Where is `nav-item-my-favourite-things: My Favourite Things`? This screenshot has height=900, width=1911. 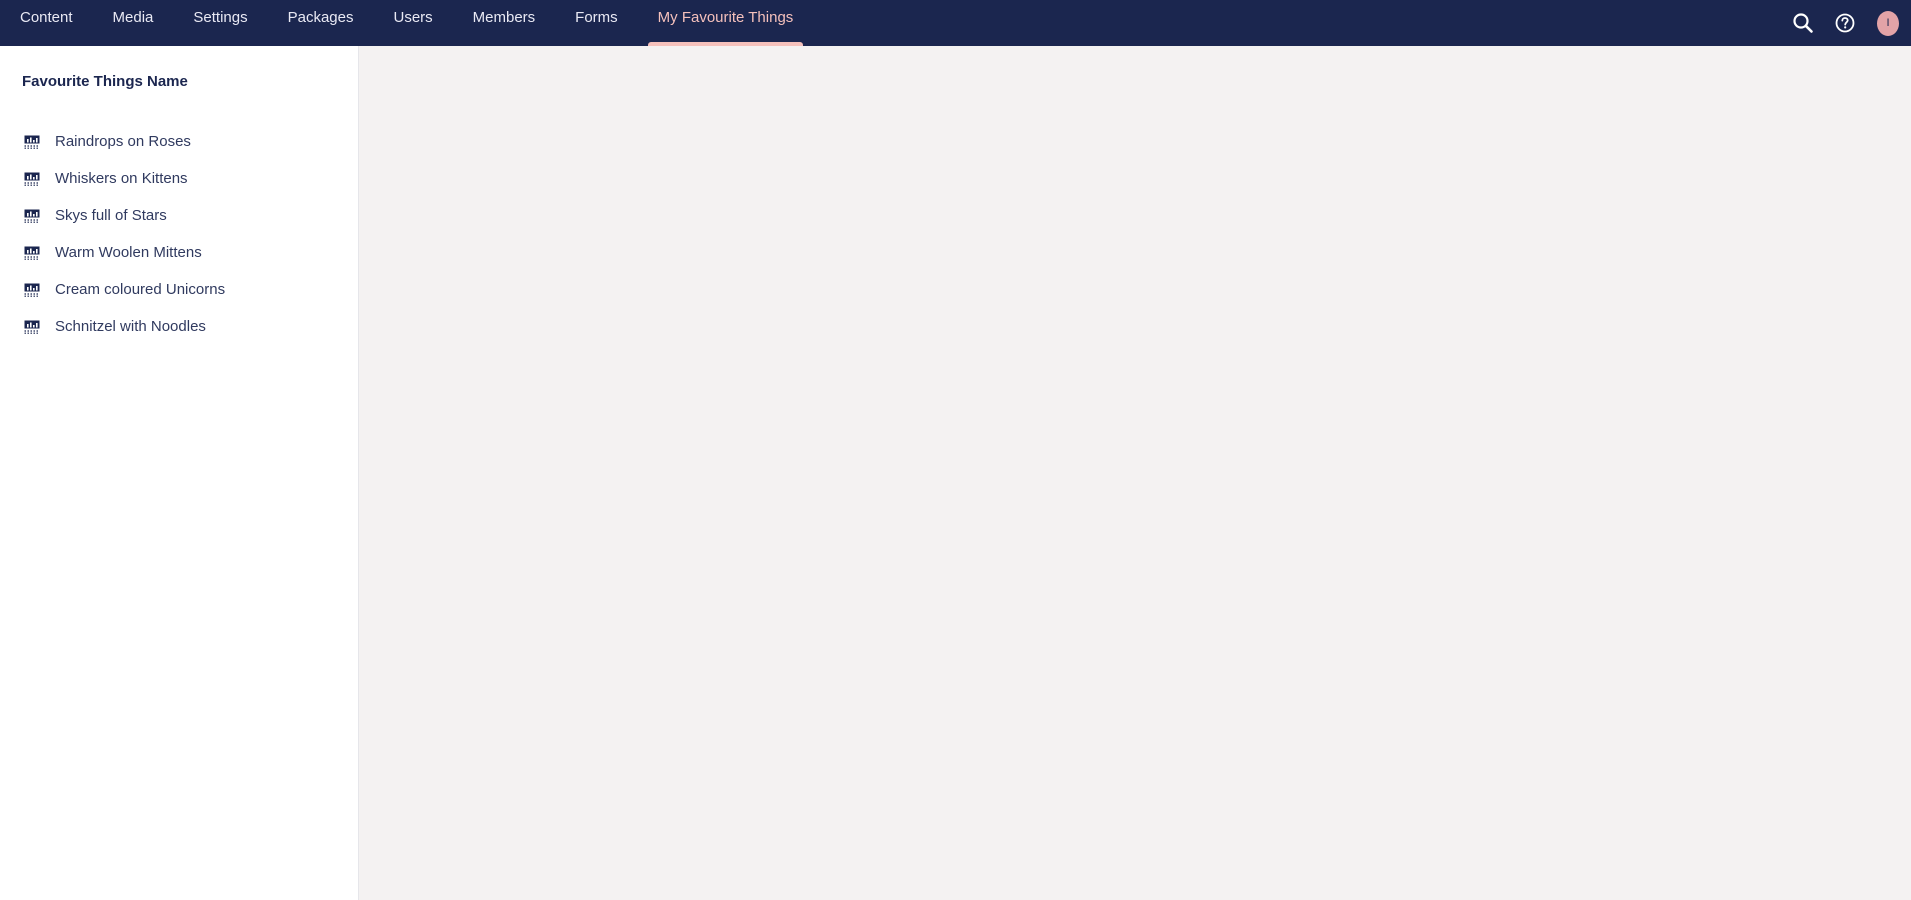 nav-item-my-favourite-things: My Favourite Things is located at coordinates (725, 23).